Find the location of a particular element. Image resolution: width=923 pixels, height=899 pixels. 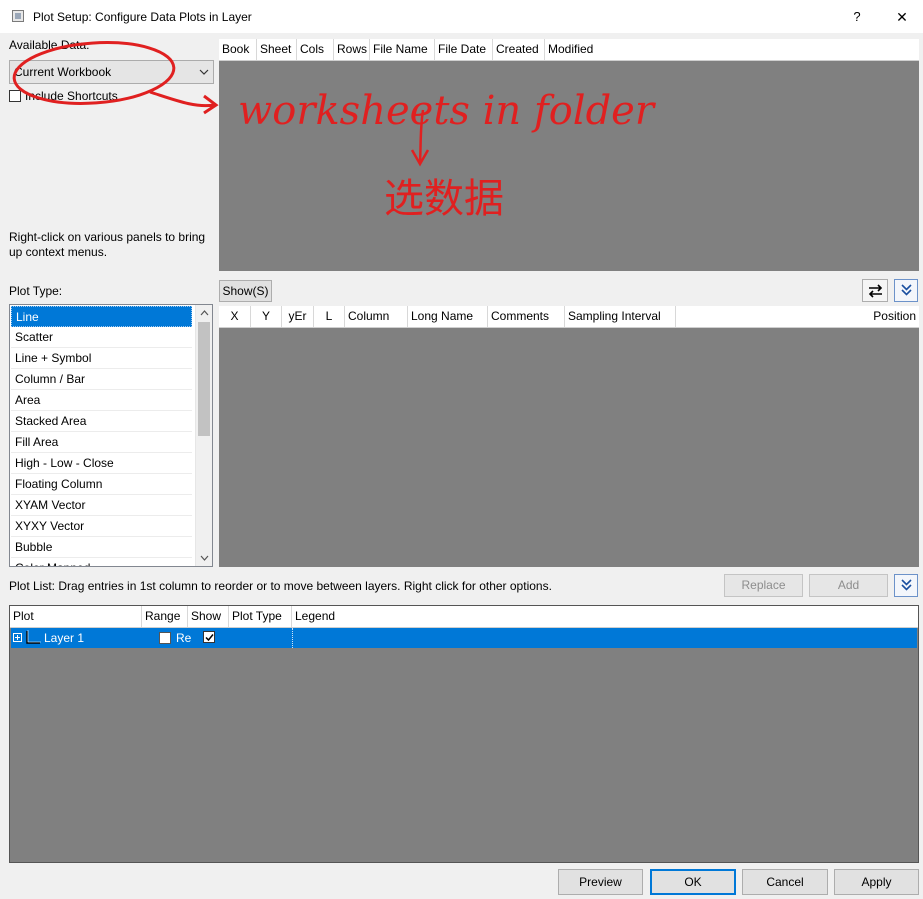

annotation-chinese-note: 选数据 is located at coordinates (444, 199).